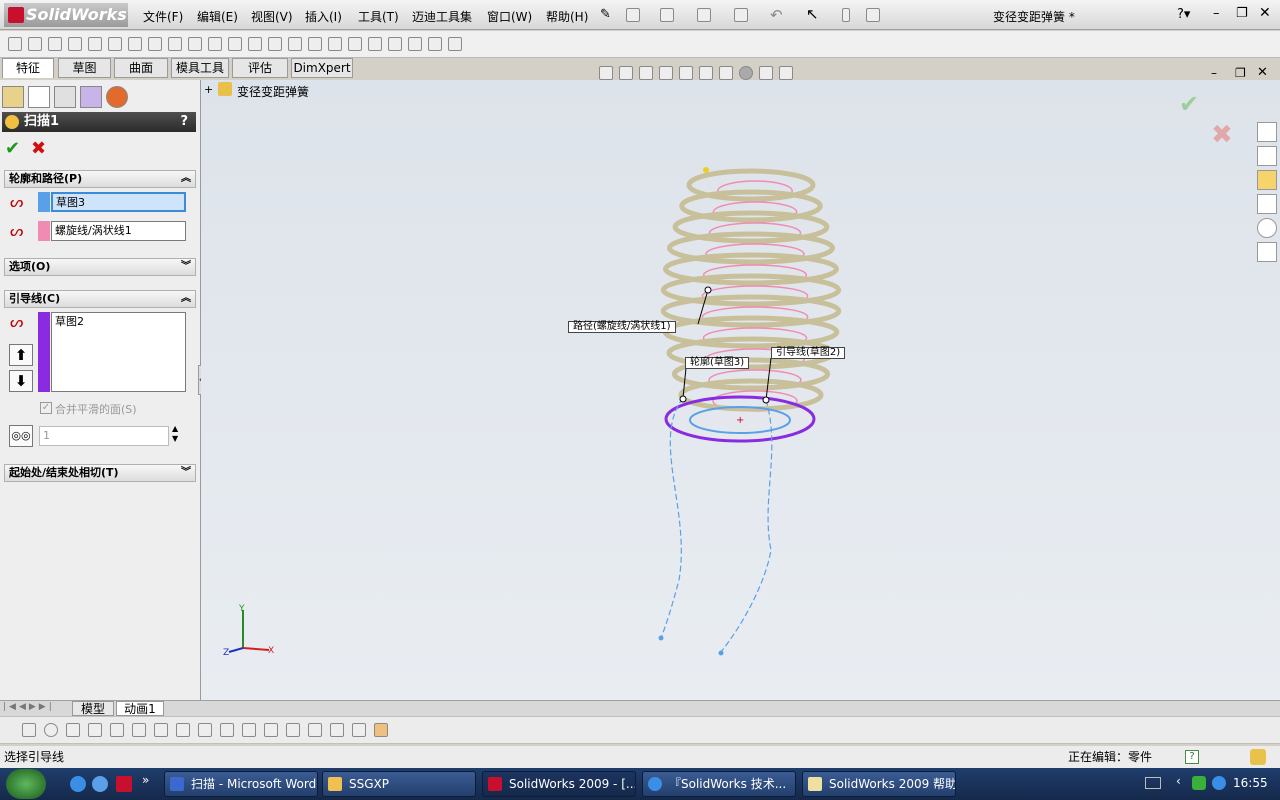 The width and height of the screenshot is (1280, 800). What do you see at coordinates (1153, 783) in the screenshot?
I see `keyboard-icon` at bounding box center [1153, 783].